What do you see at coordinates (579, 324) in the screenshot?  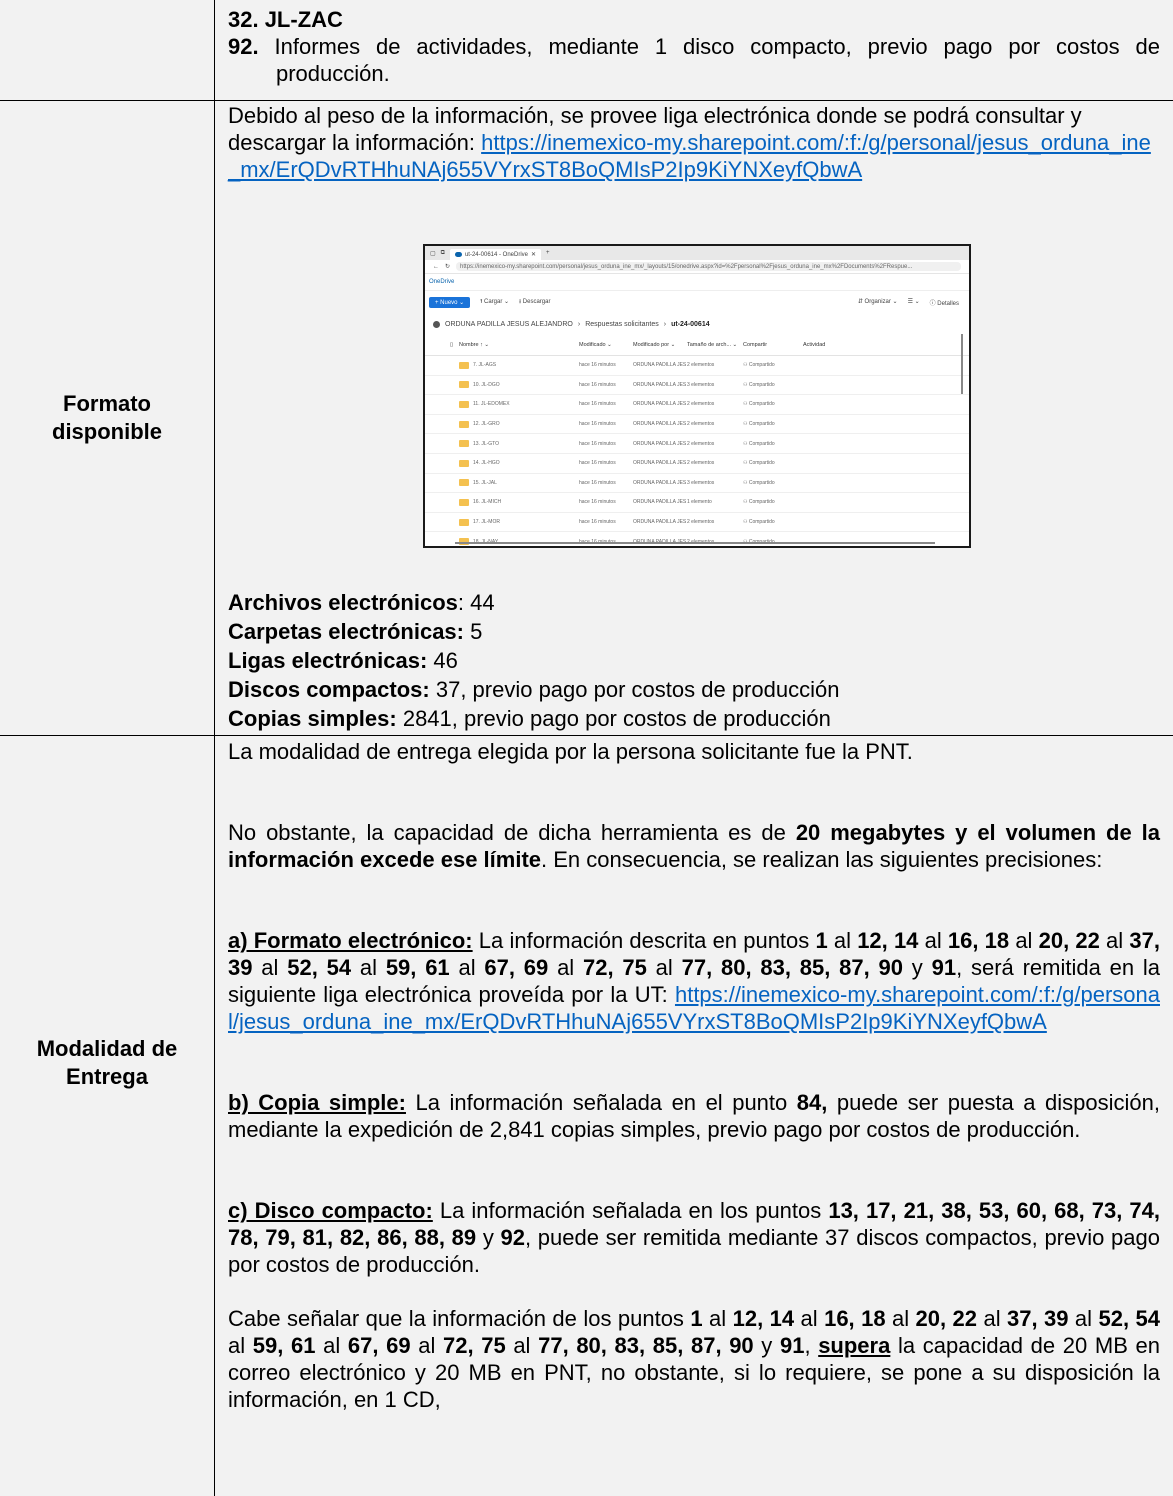 I see `chevron-right-icon: ›` at bounding box center [579, 324].